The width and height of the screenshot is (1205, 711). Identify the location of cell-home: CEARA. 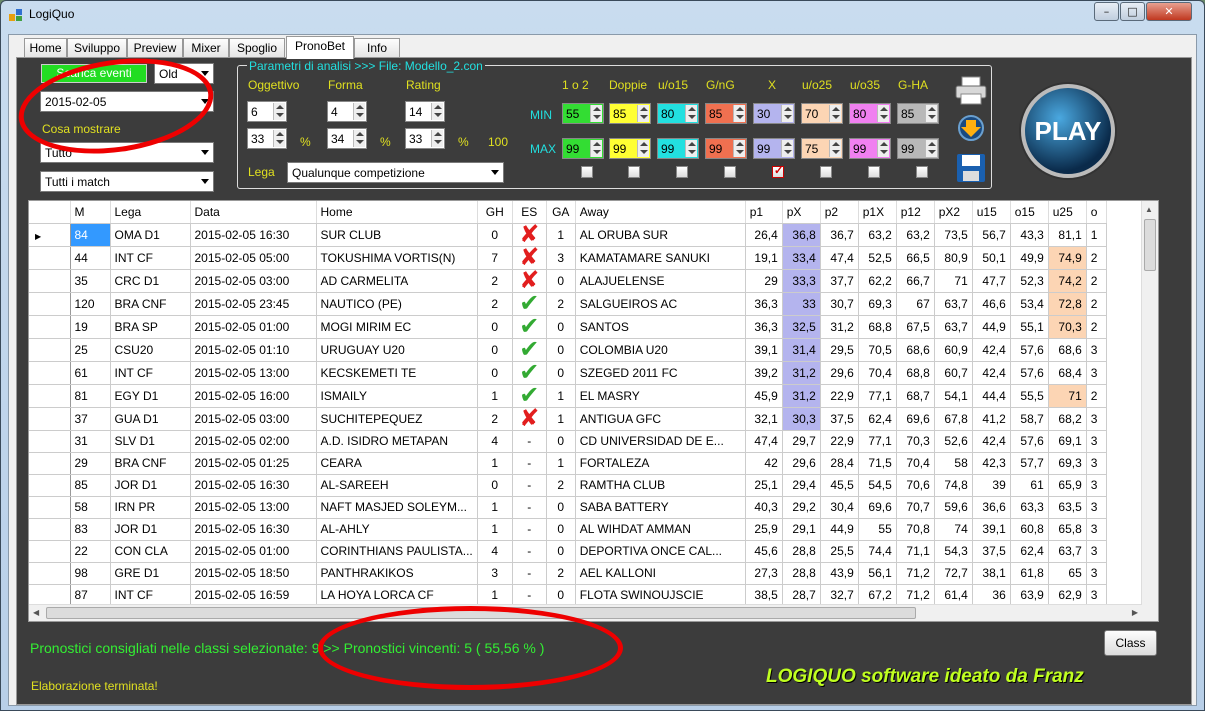
(397, 463).